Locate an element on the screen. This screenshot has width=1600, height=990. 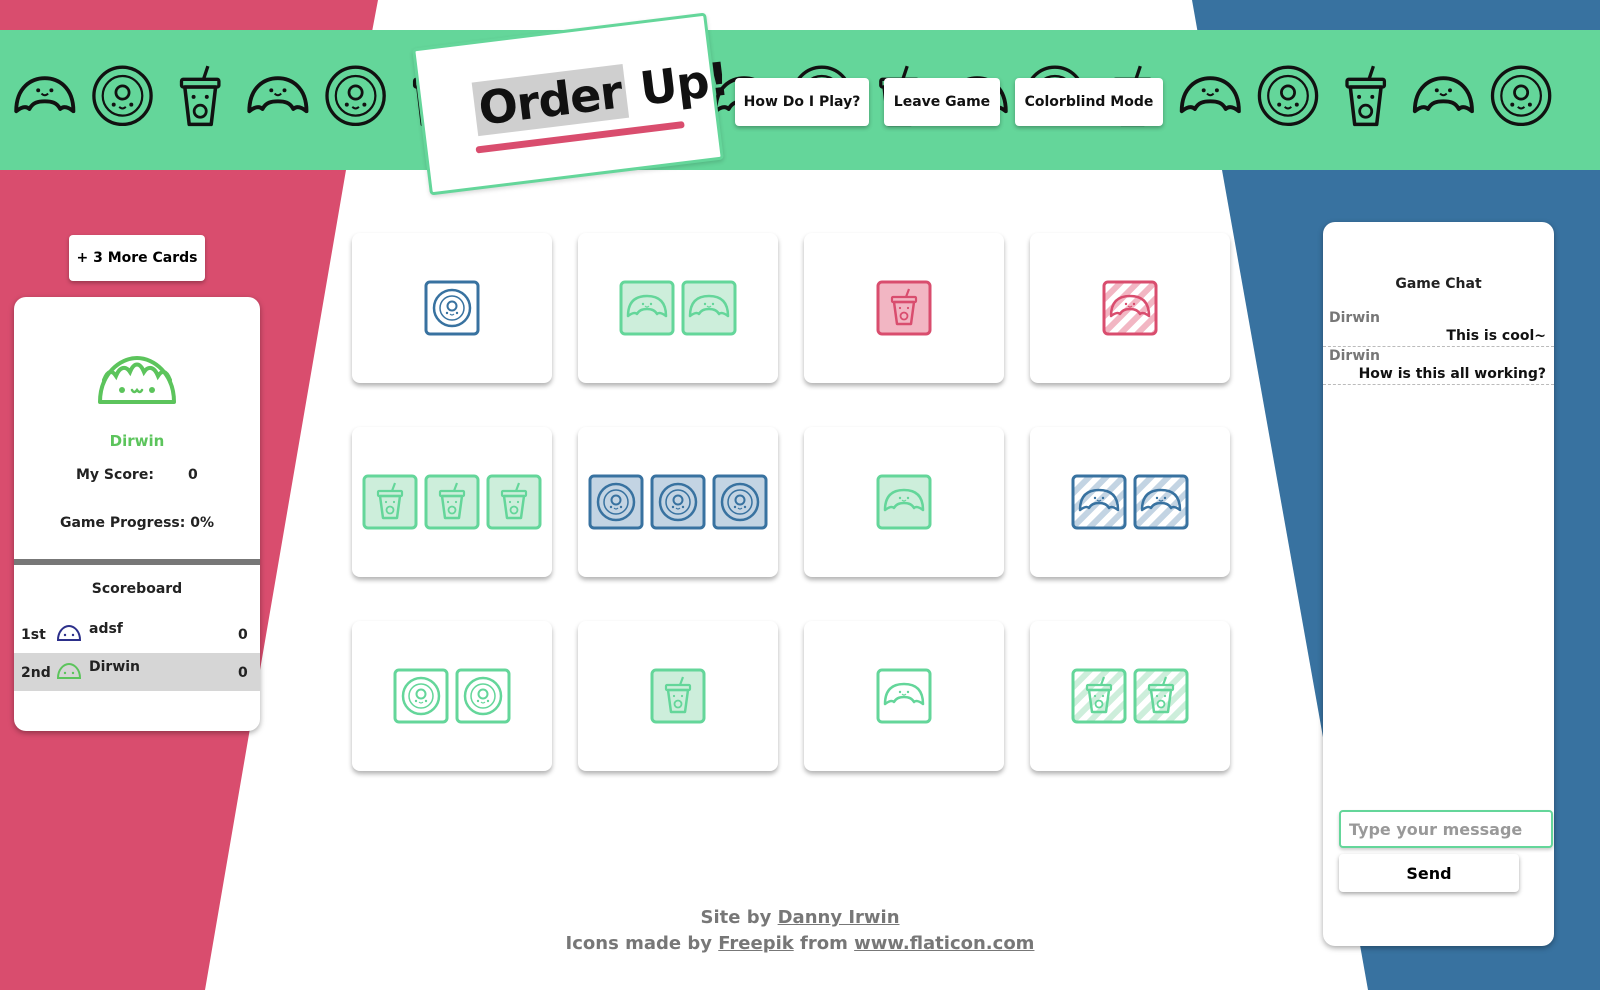
more-cards-button: + 3 More Cards is located at coordinates (137, 258).